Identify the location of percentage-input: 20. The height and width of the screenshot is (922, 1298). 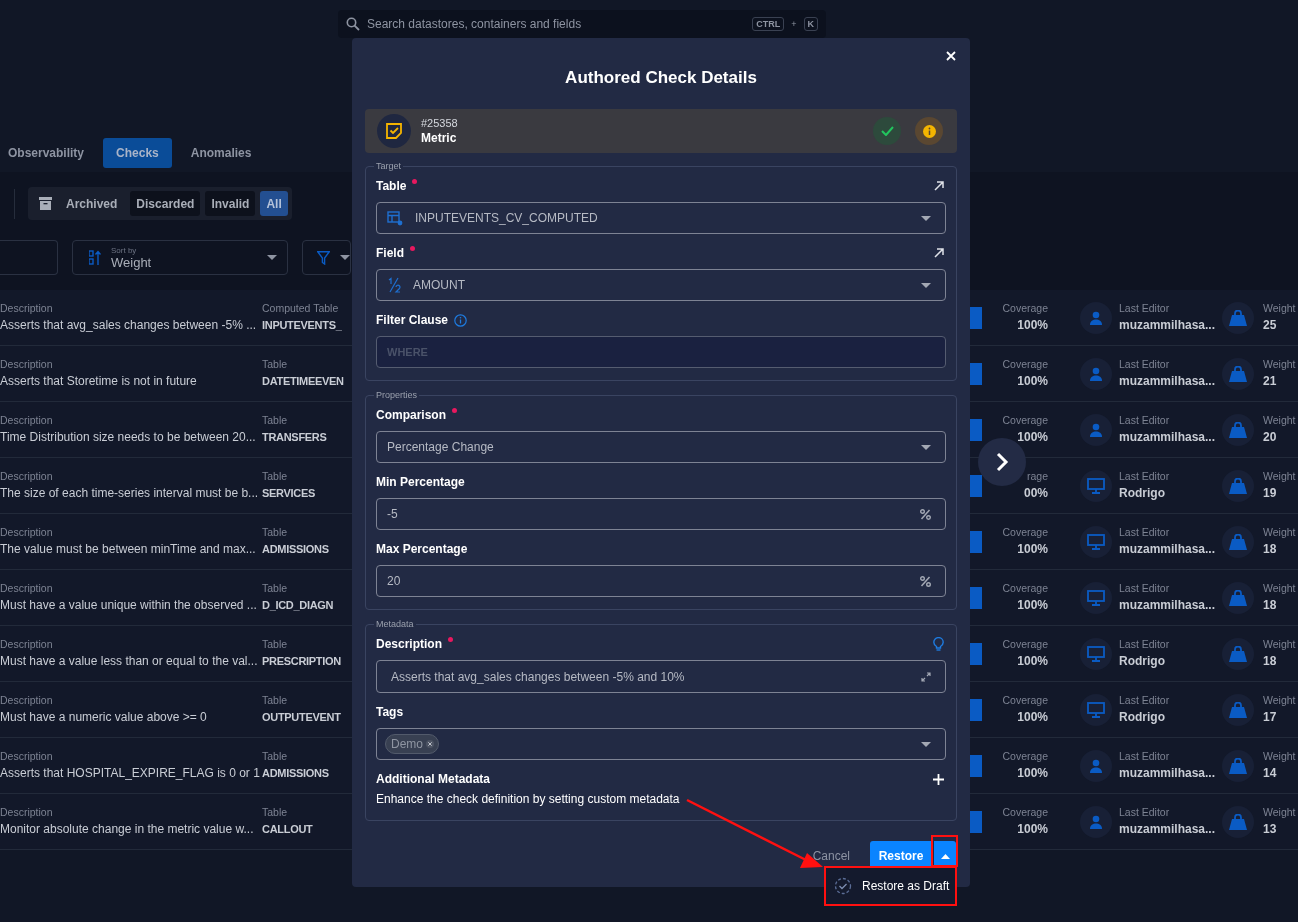
(661, 581).